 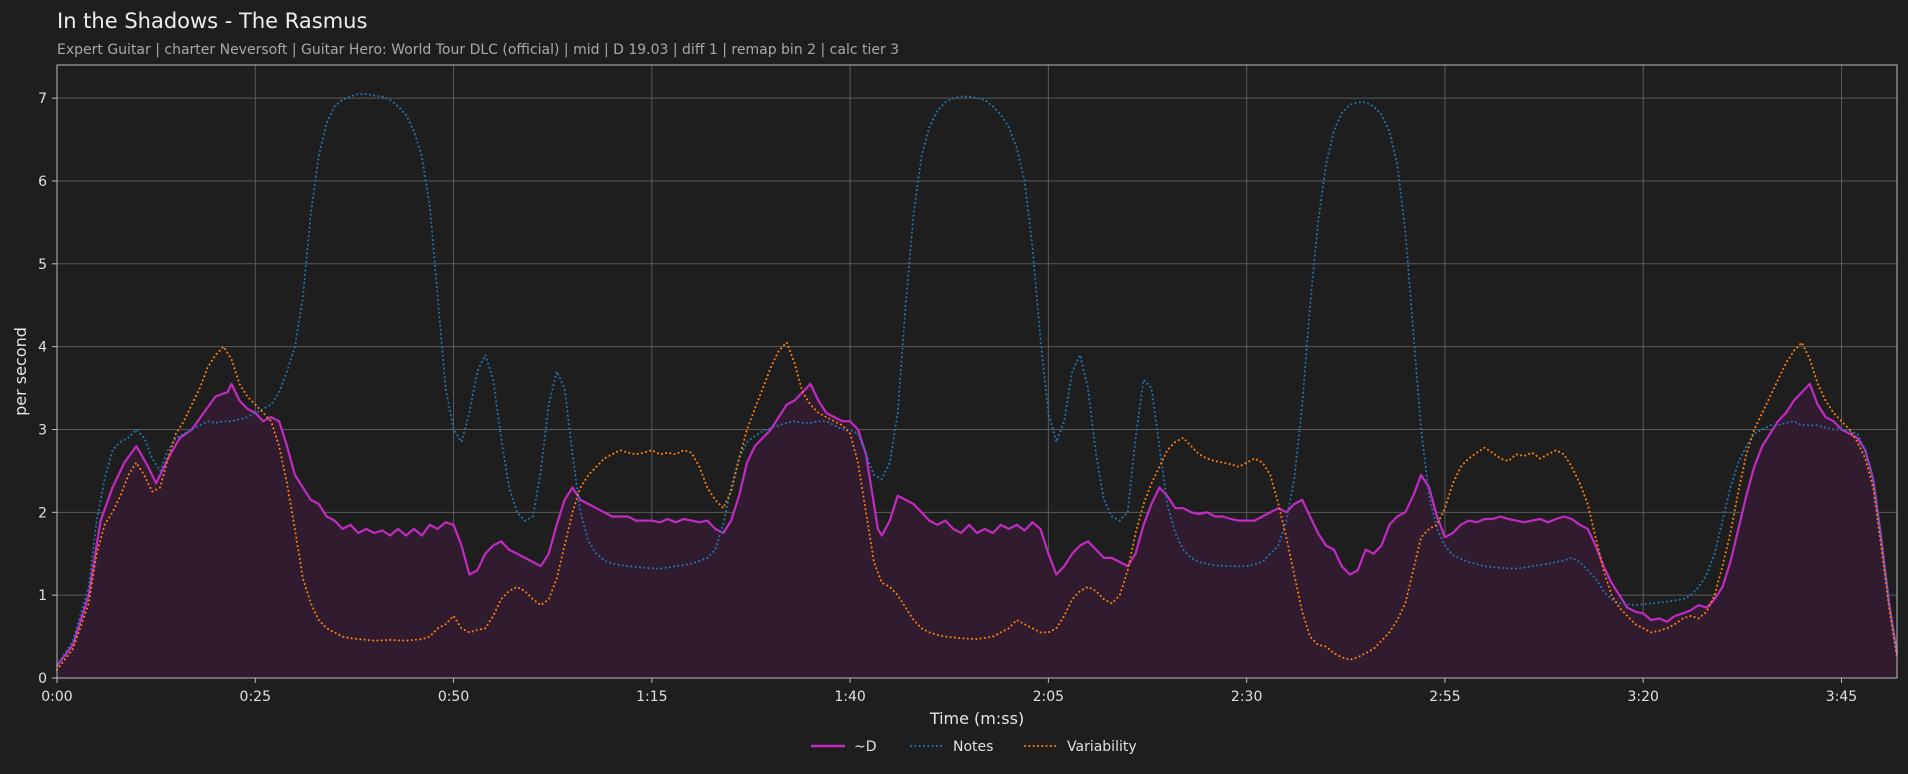 What do you see at coordinates (1642, 697) in the screenshot?
I see `x-tick-label-8: 3:20` at bounding box center [1642, 697].